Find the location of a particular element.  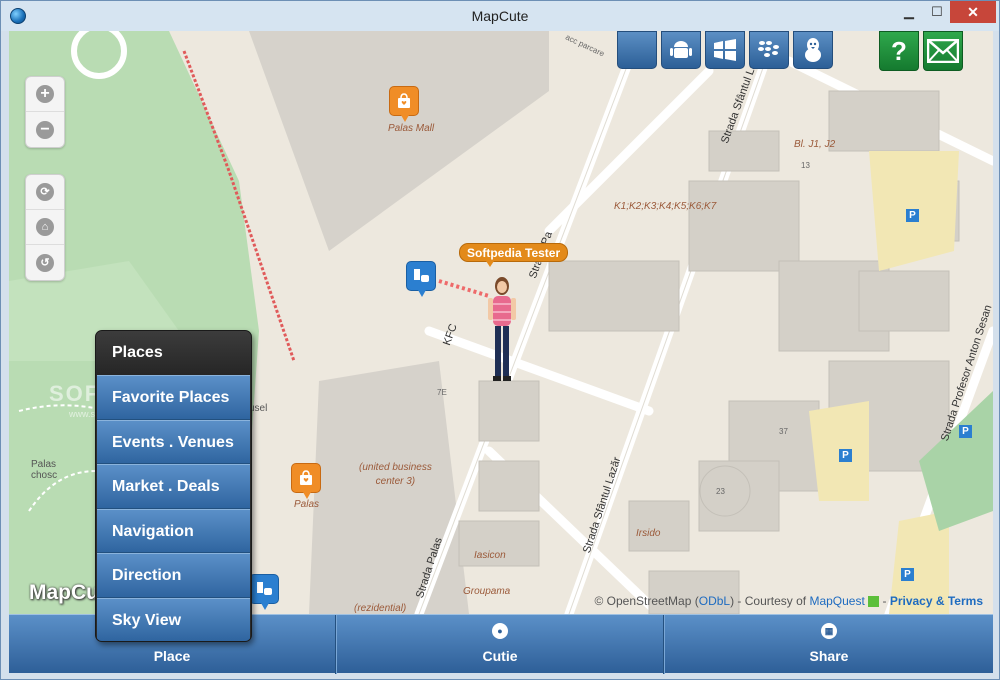

android-button is located at coordinates (681, 50).